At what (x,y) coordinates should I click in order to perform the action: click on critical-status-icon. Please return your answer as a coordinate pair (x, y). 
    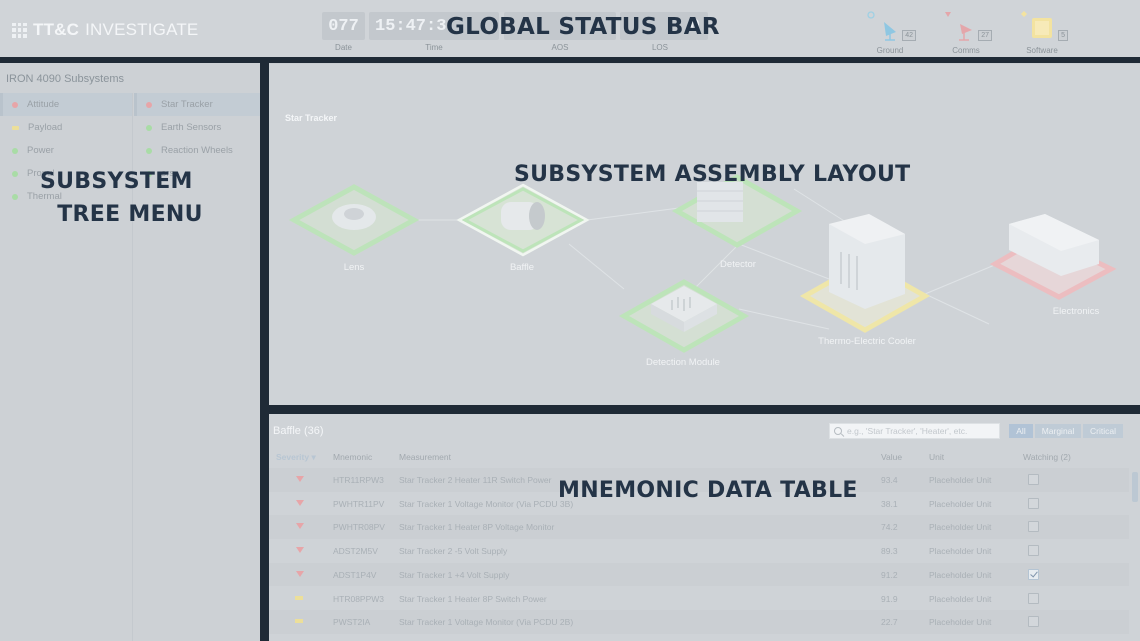
    Looking at the image, I should click on (149, 104).